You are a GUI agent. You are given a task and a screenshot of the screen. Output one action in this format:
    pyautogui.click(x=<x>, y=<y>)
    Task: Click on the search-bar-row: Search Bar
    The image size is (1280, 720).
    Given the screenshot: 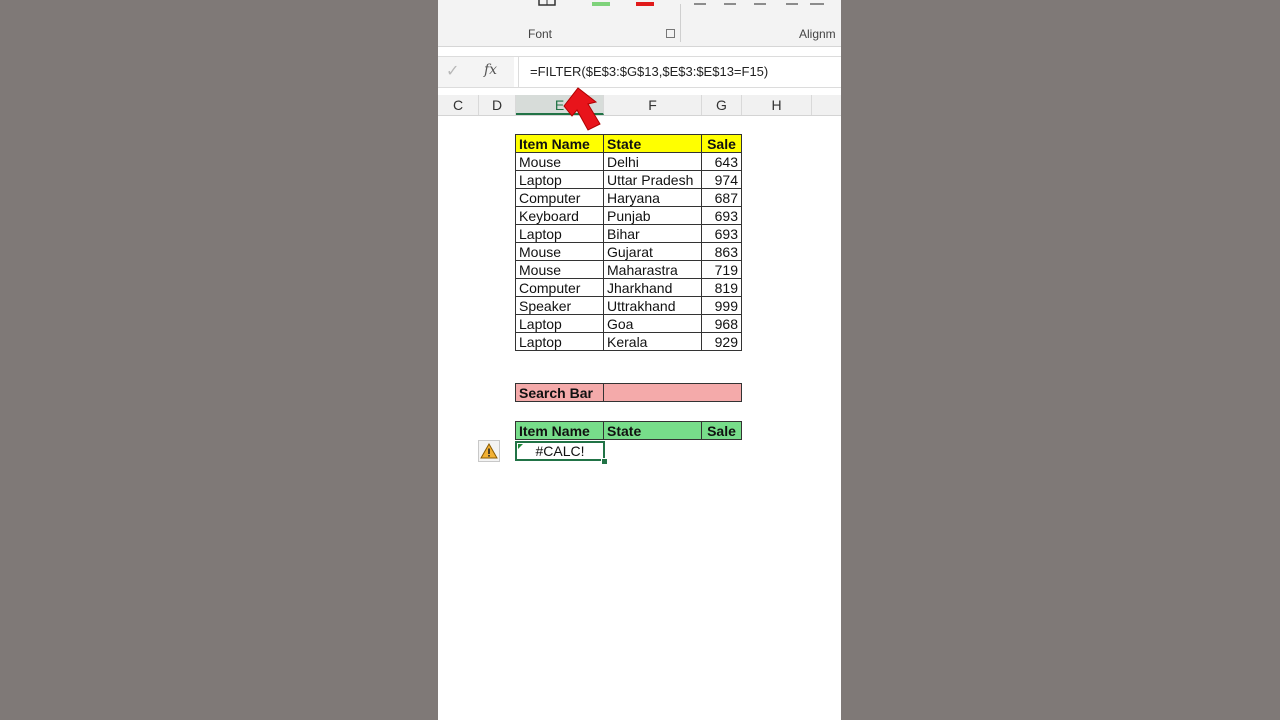 What is the action you would take?
    pyautogui.click(x=628, y=392)
    